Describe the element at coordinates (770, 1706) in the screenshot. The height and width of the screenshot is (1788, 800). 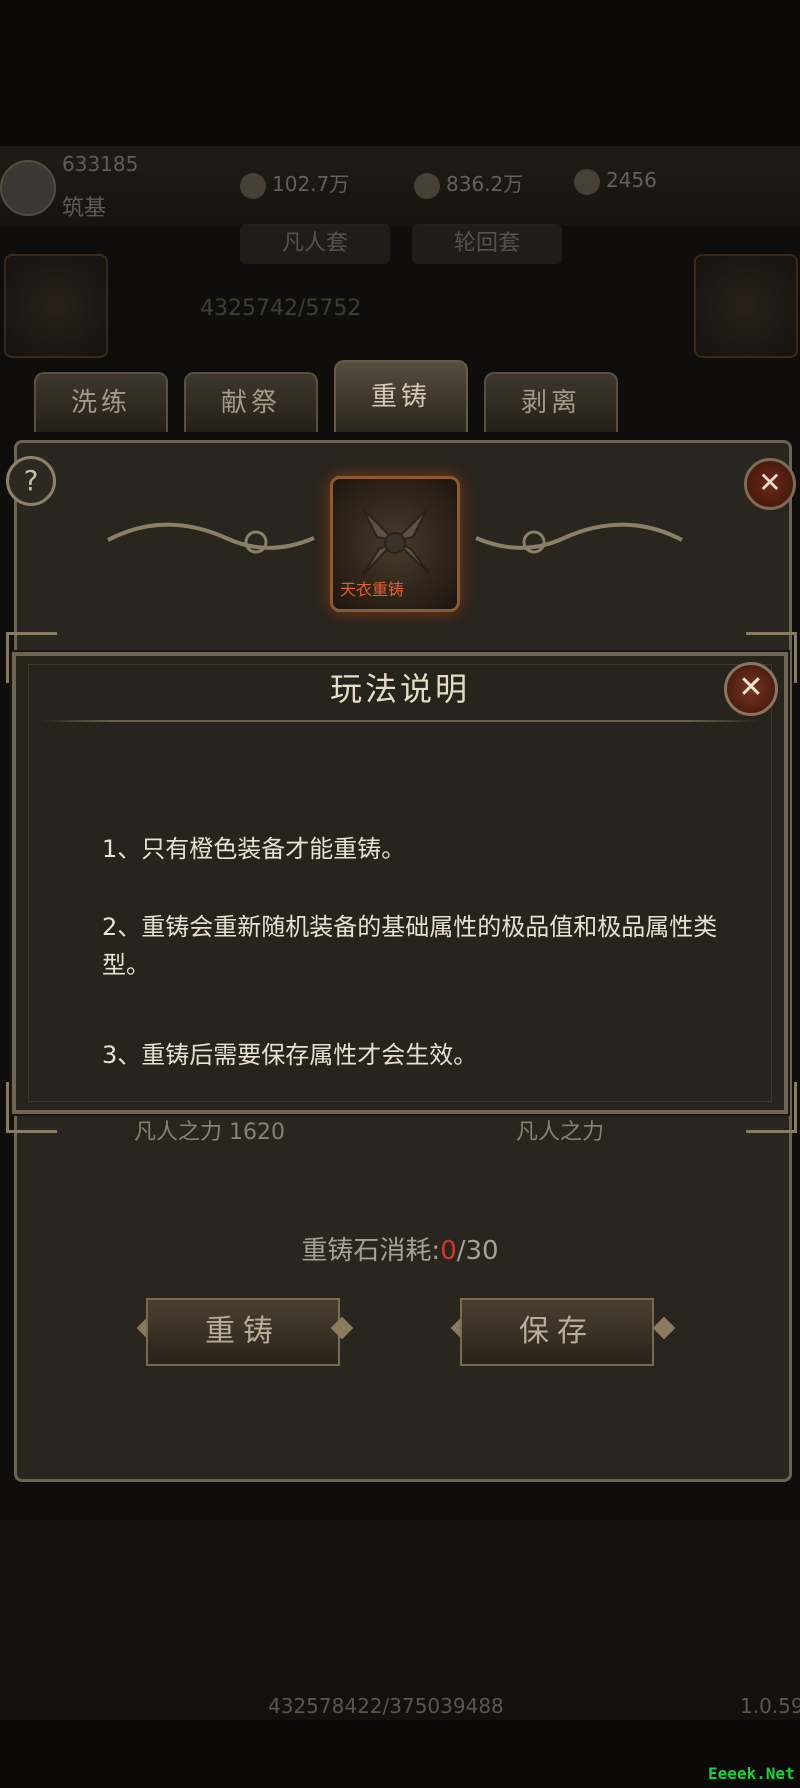
I see `version-text: 1.0.59` at that location.